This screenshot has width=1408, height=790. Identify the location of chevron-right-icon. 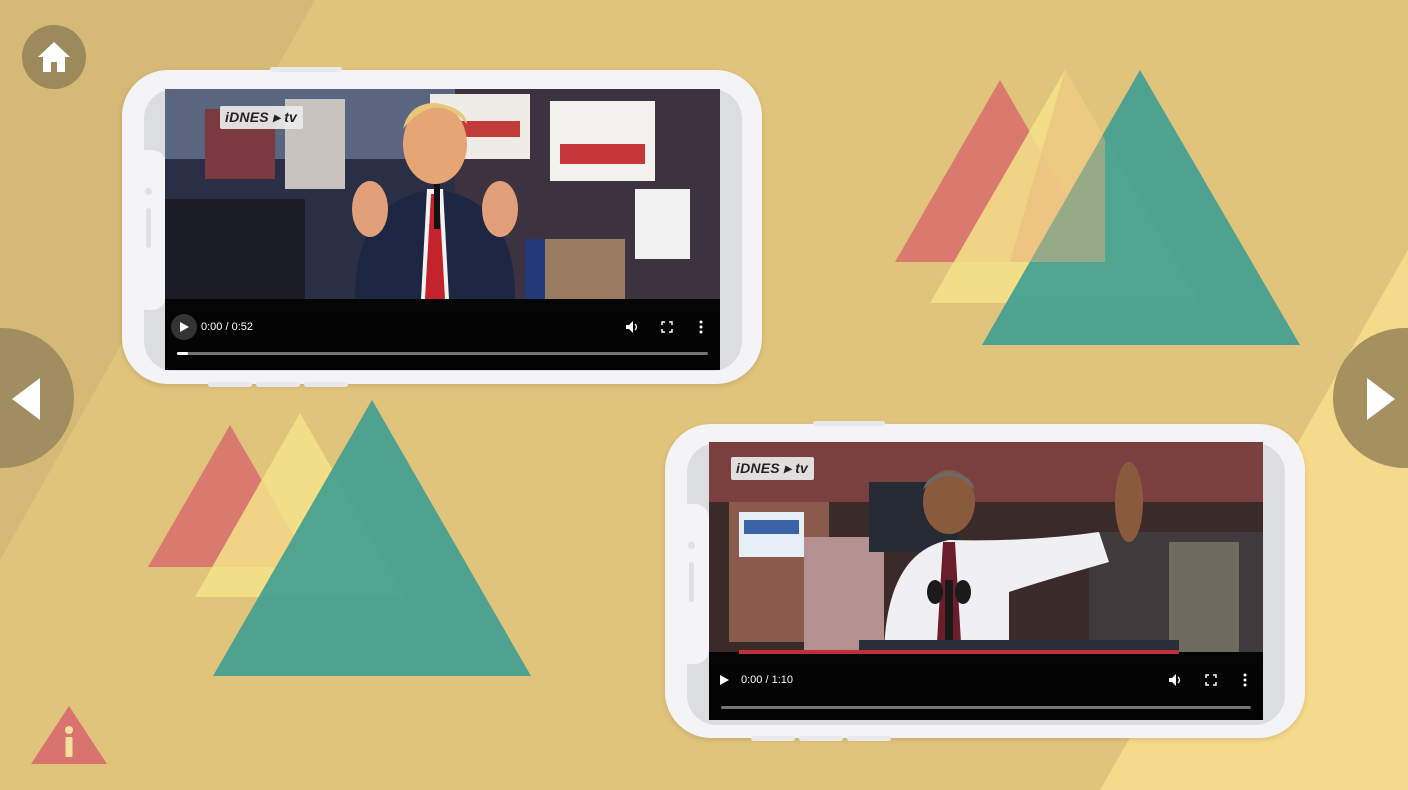
(1381, 399).